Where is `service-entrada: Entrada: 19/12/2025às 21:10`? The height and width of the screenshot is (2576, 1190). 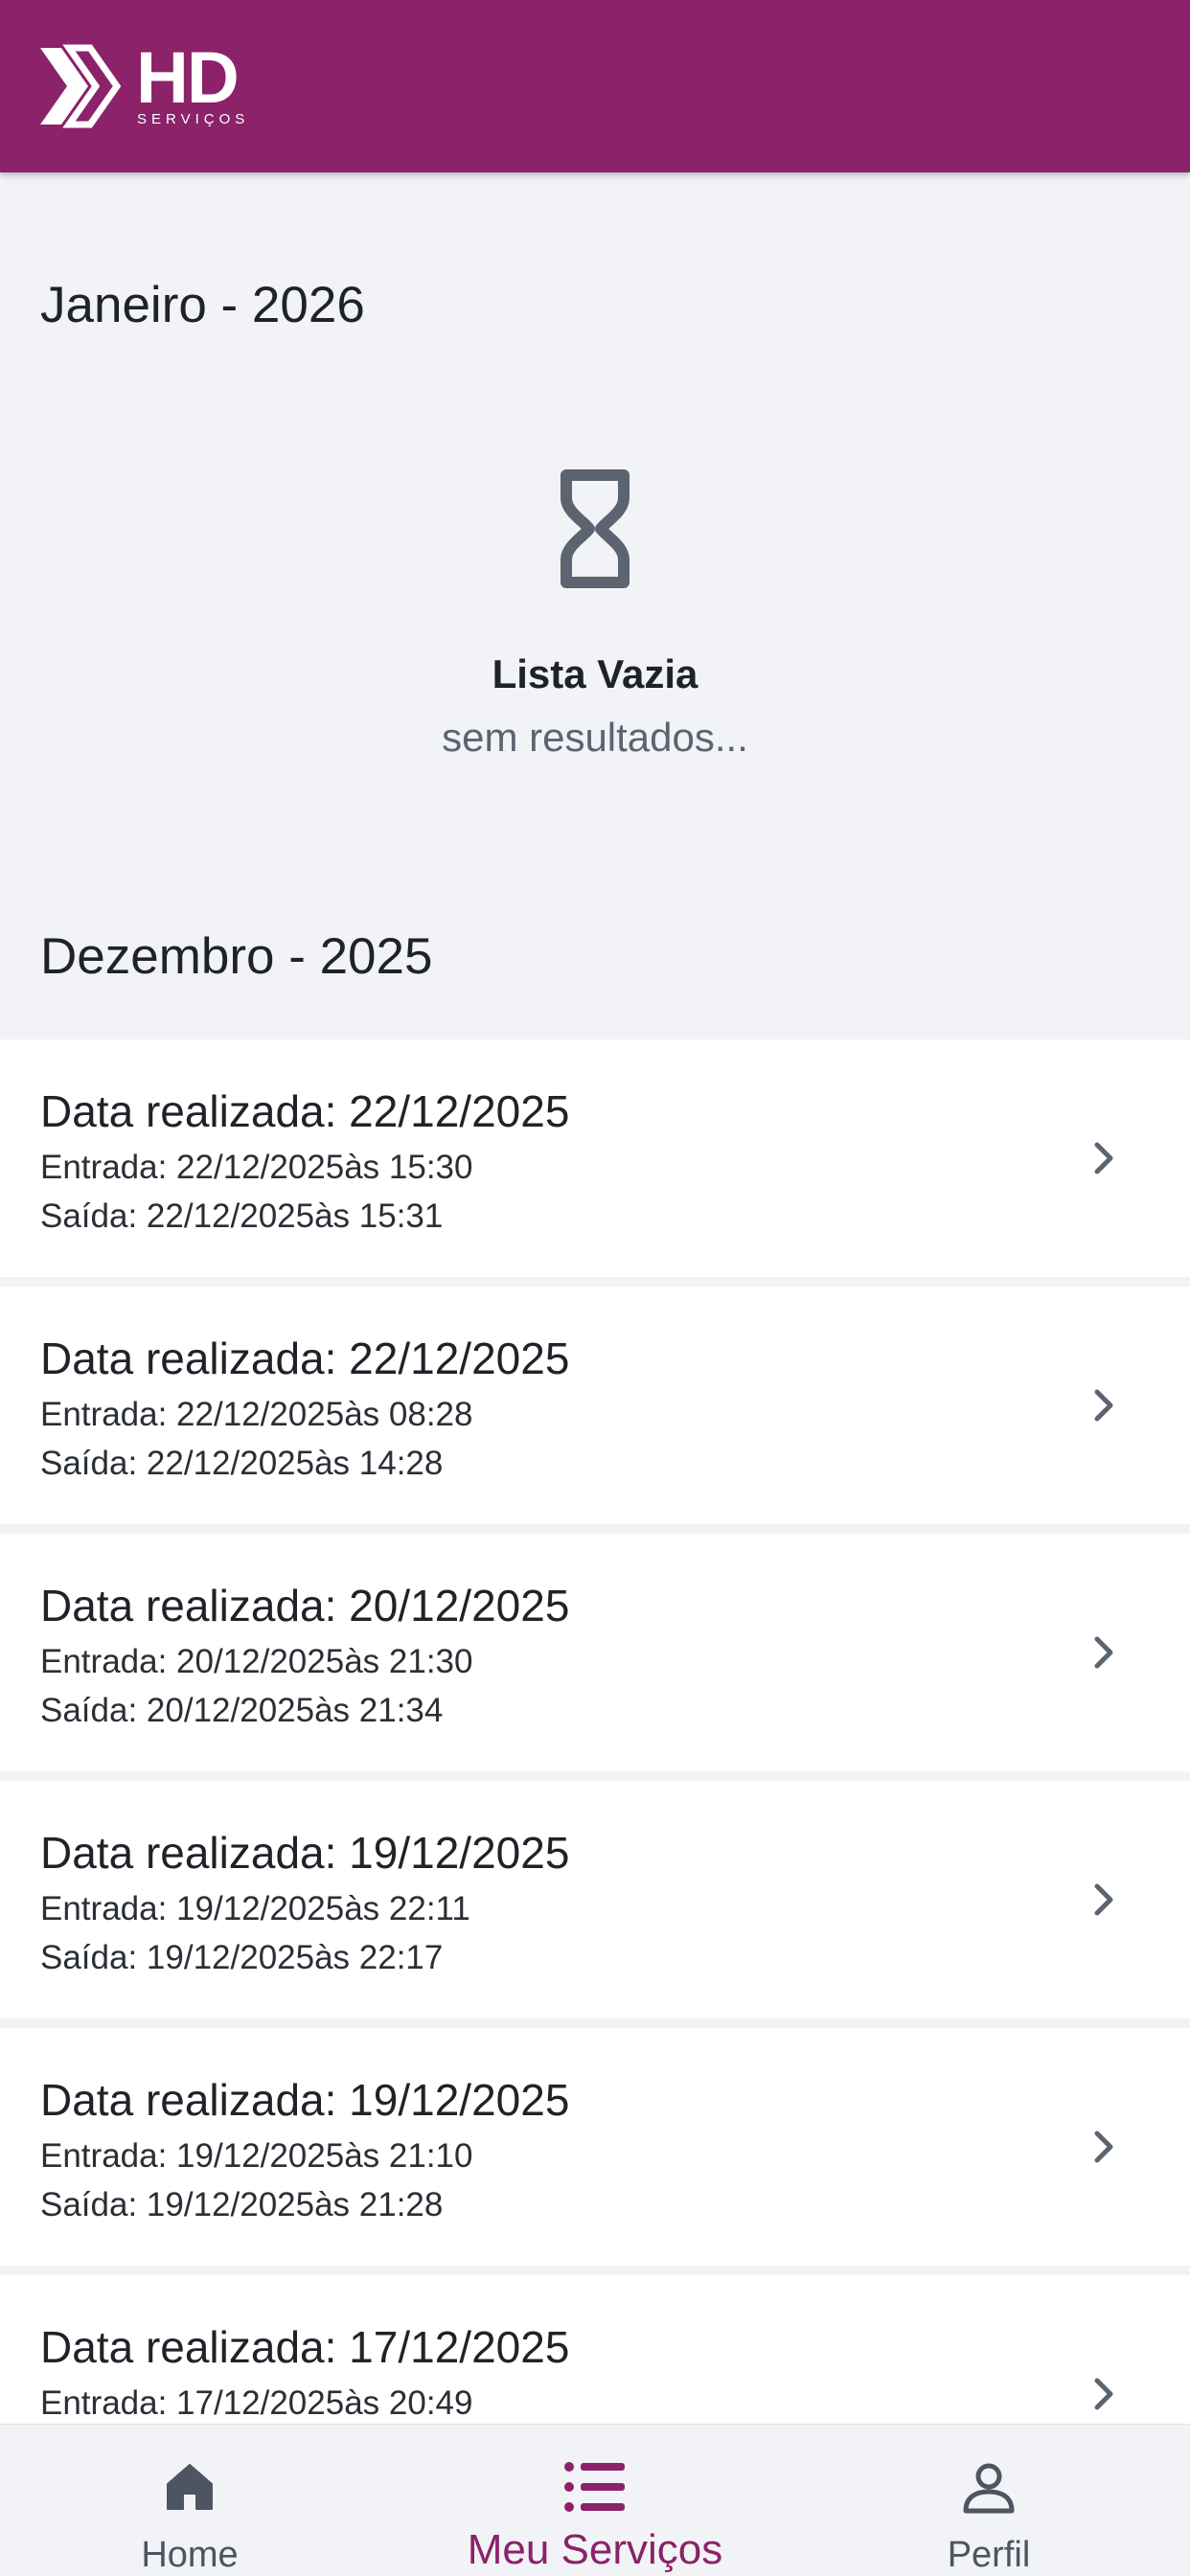 service-entrada: Entrada: 19/12/2025às 21:10 is located at coordinates (256, 2156).